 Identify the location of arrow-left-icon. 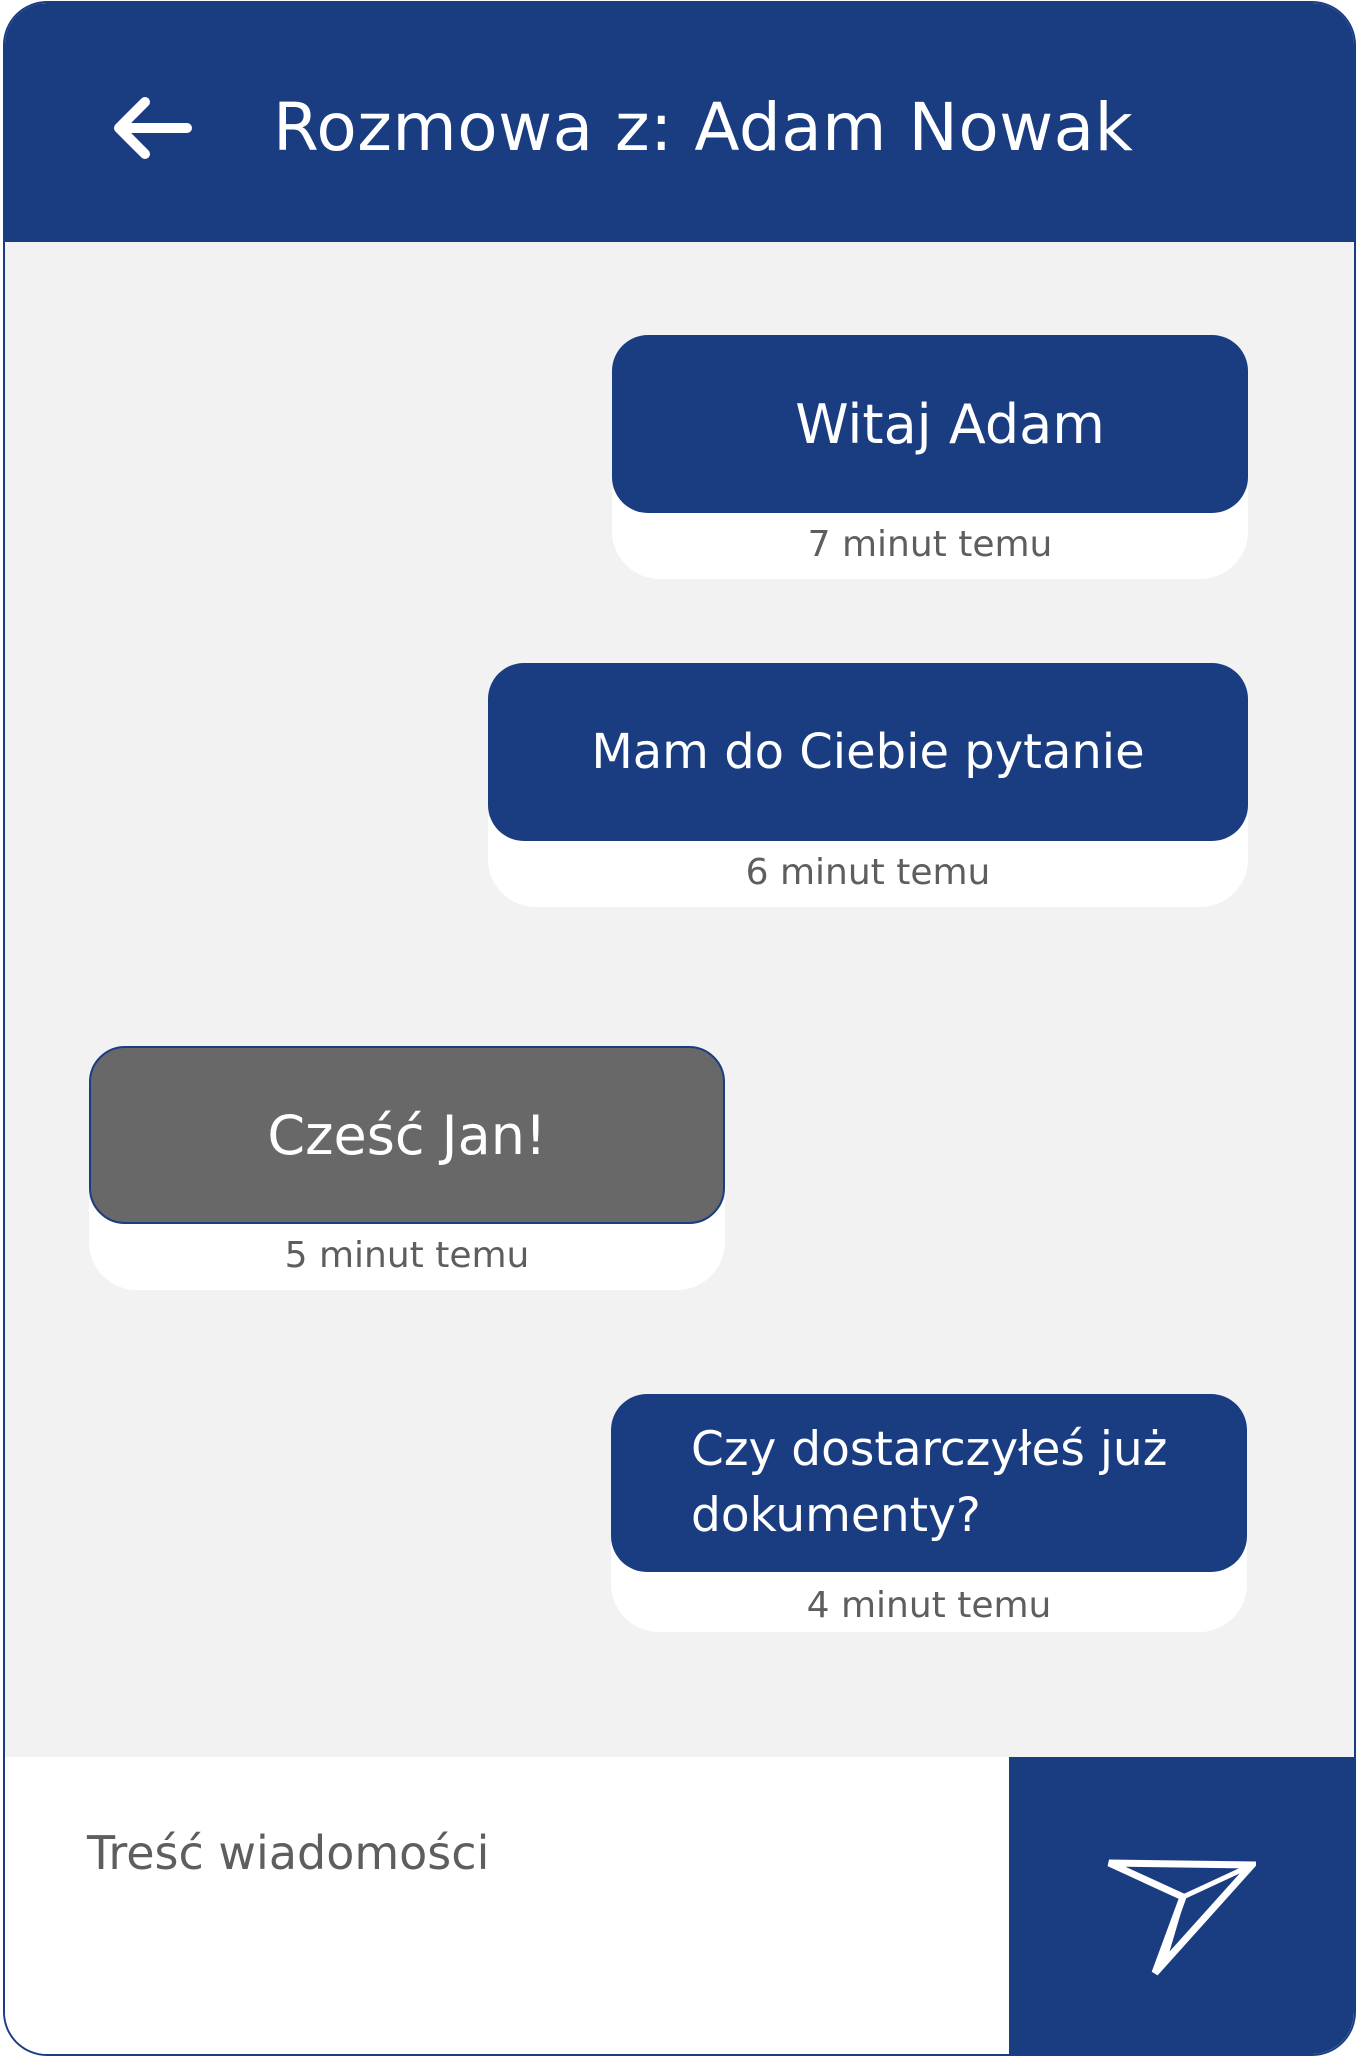
(153, 128).